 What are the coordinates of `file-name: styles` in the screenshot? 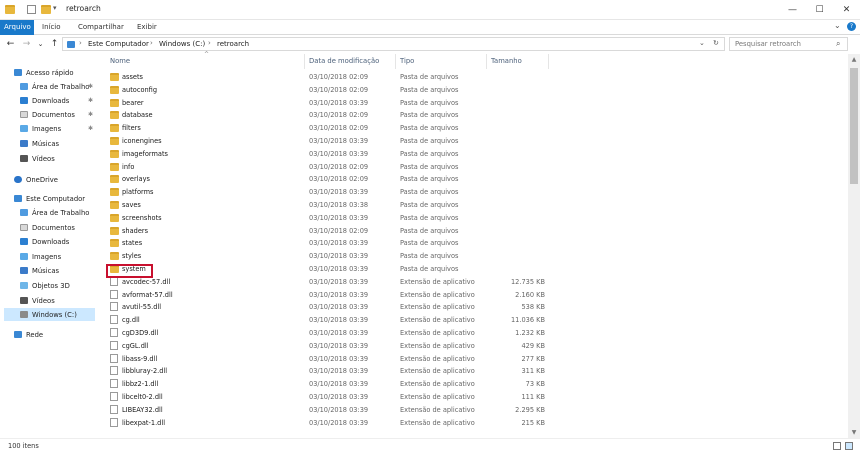 It's located at (132, 256).